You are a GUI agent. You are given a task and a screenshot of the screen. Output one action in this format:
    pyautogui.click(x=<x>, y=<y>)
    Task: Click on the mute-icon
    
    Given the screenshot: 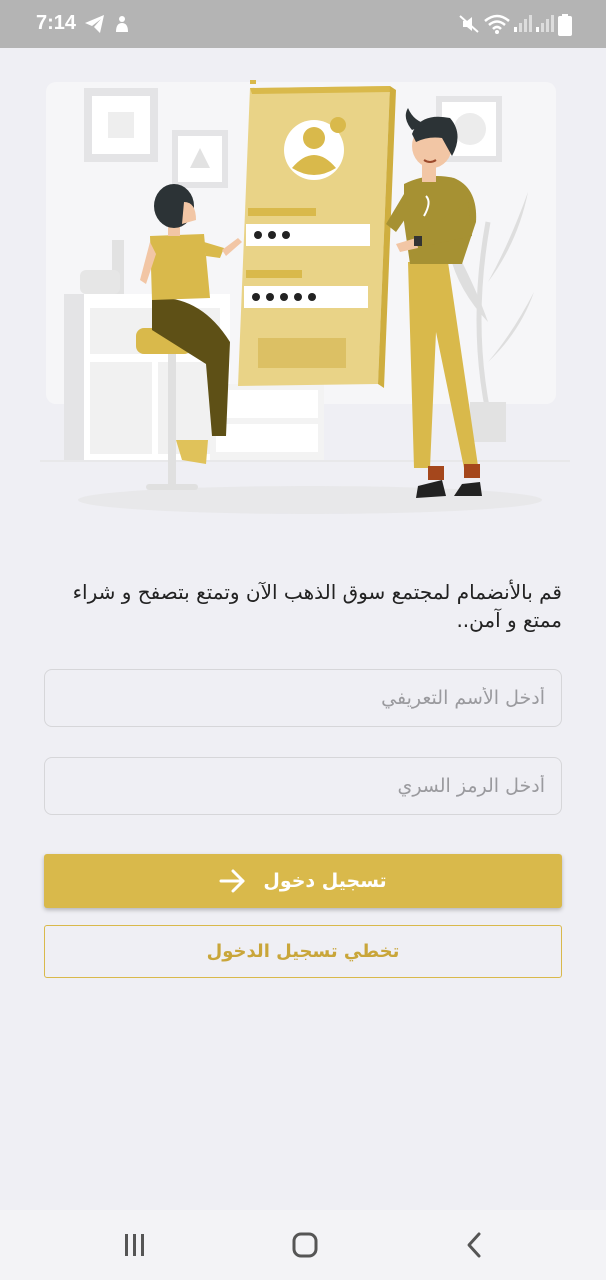 What is the action you would take?
    pyautogui.click(x=469, y=24)
    